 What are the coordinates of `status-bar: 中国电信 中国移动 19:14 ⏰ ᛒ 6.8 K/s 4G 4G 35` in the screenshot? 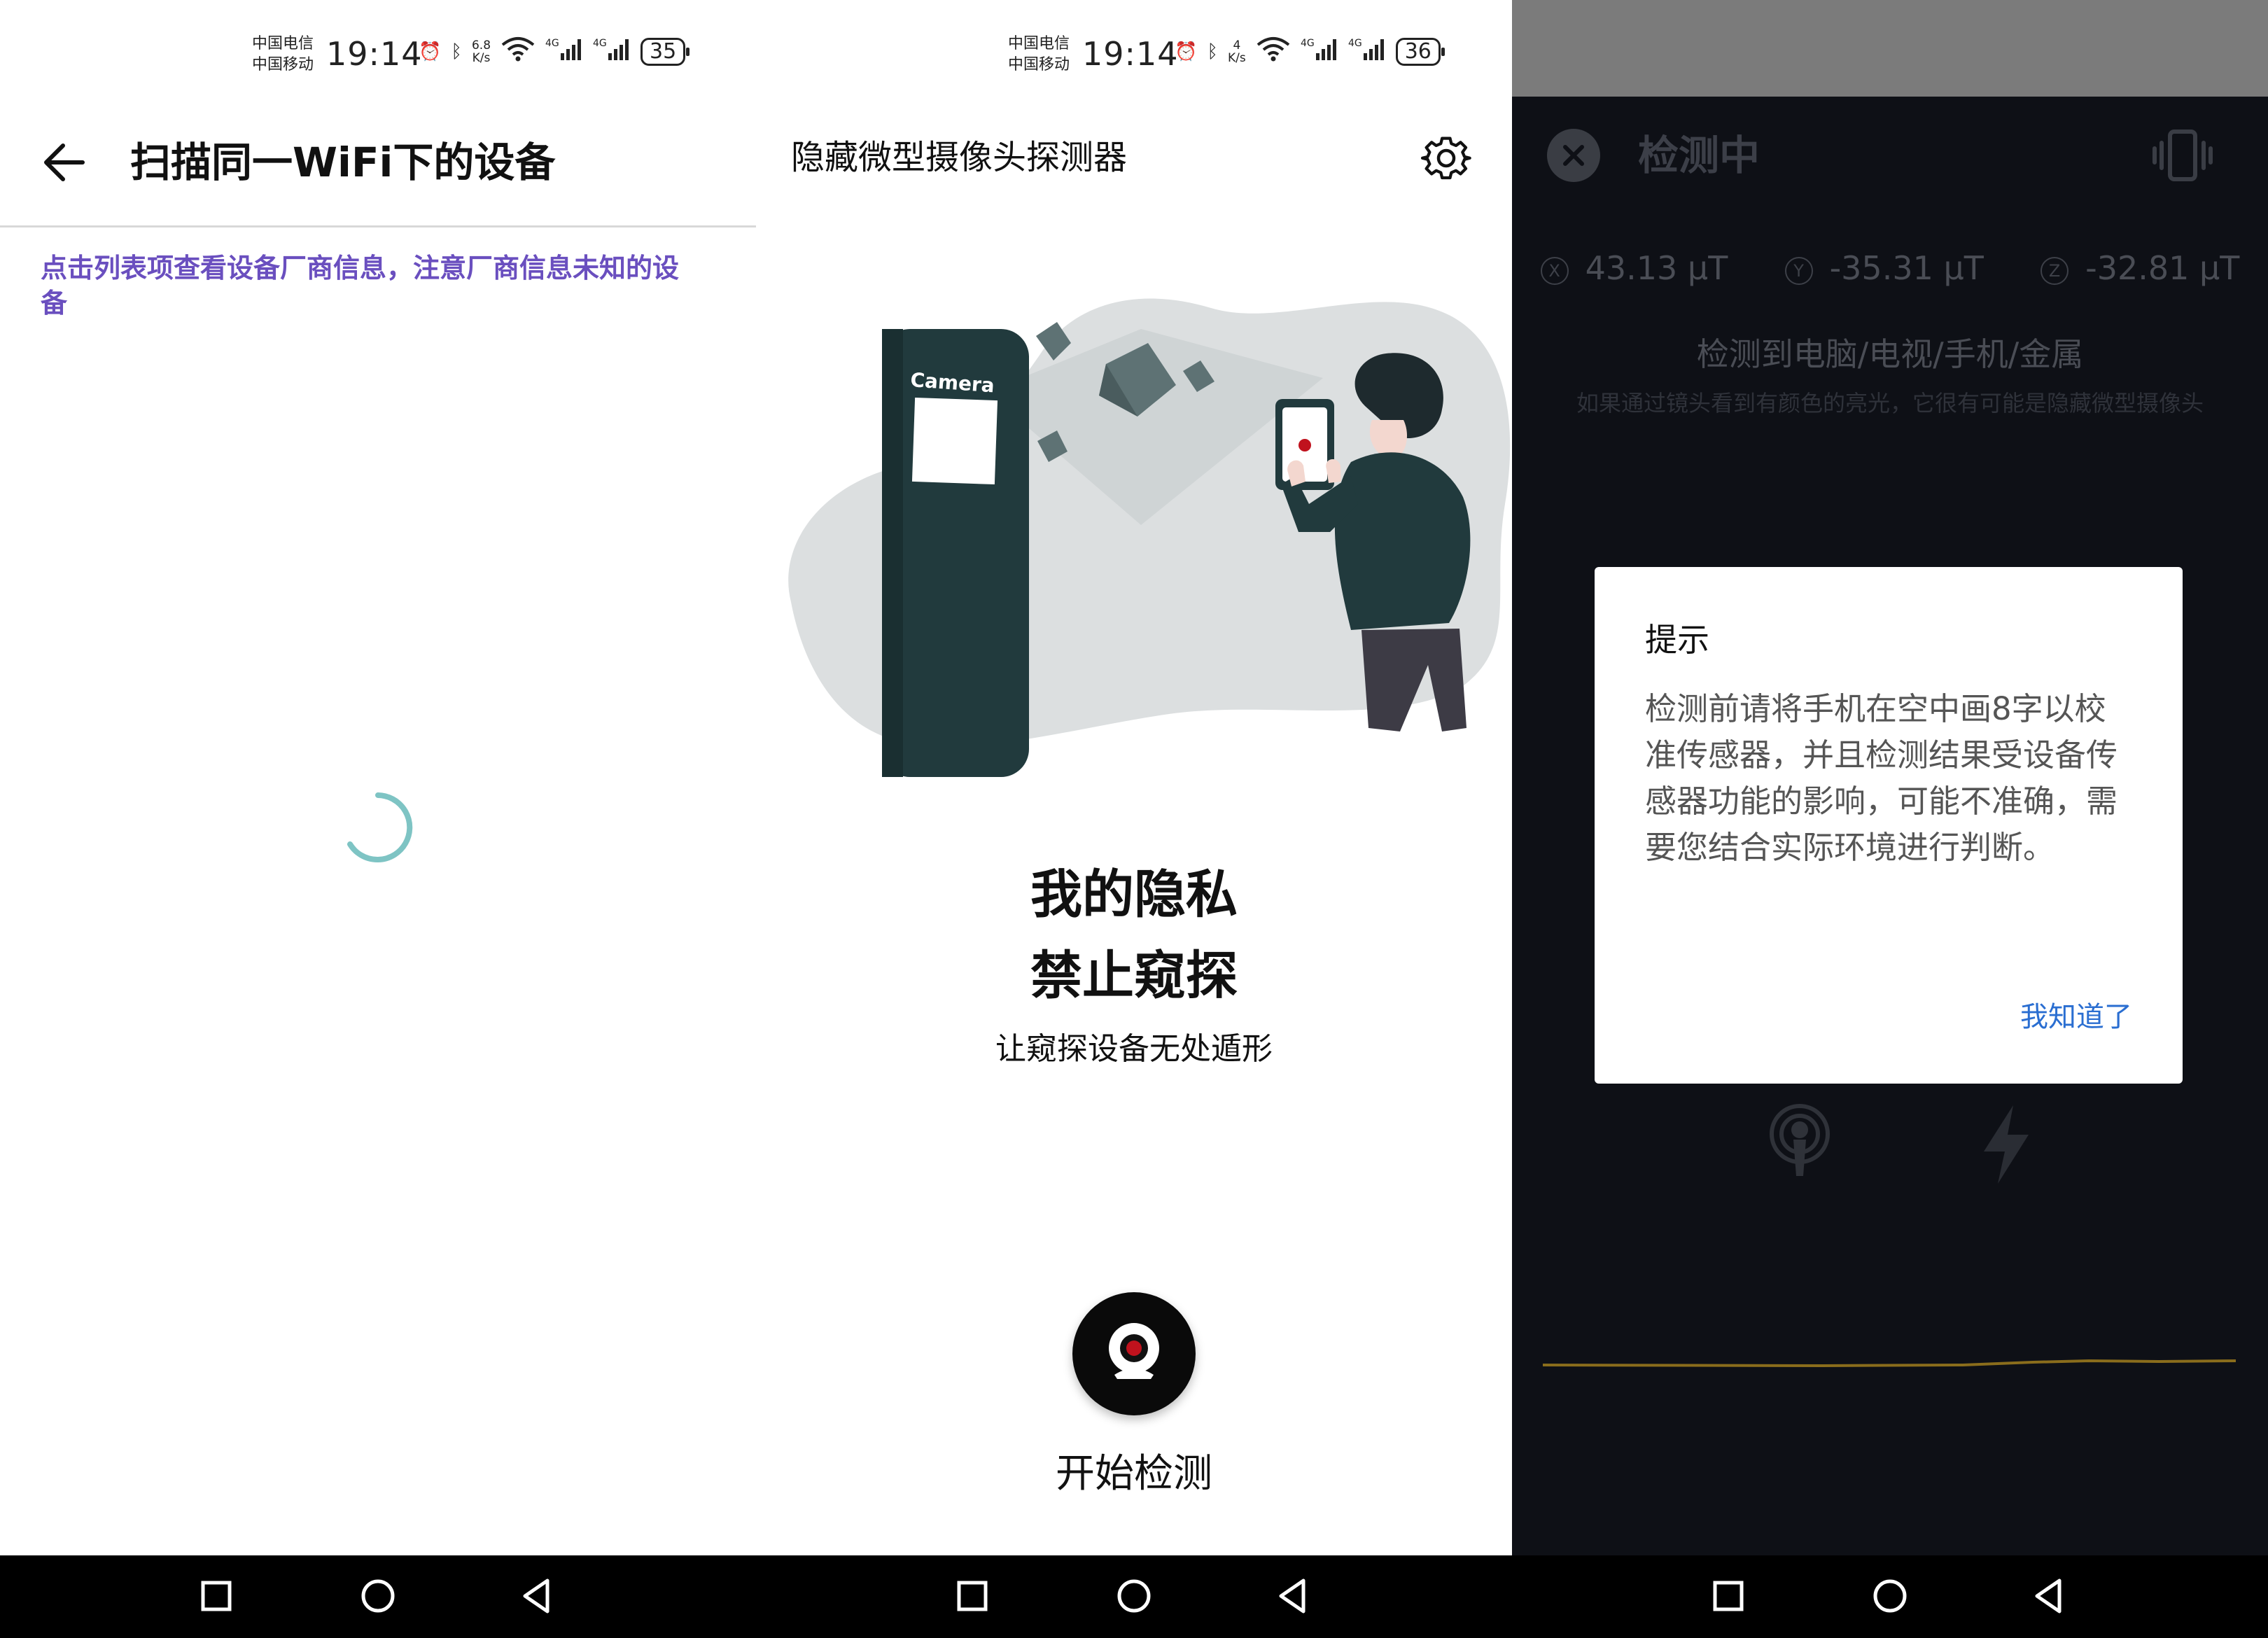 It's located at (378, 52).